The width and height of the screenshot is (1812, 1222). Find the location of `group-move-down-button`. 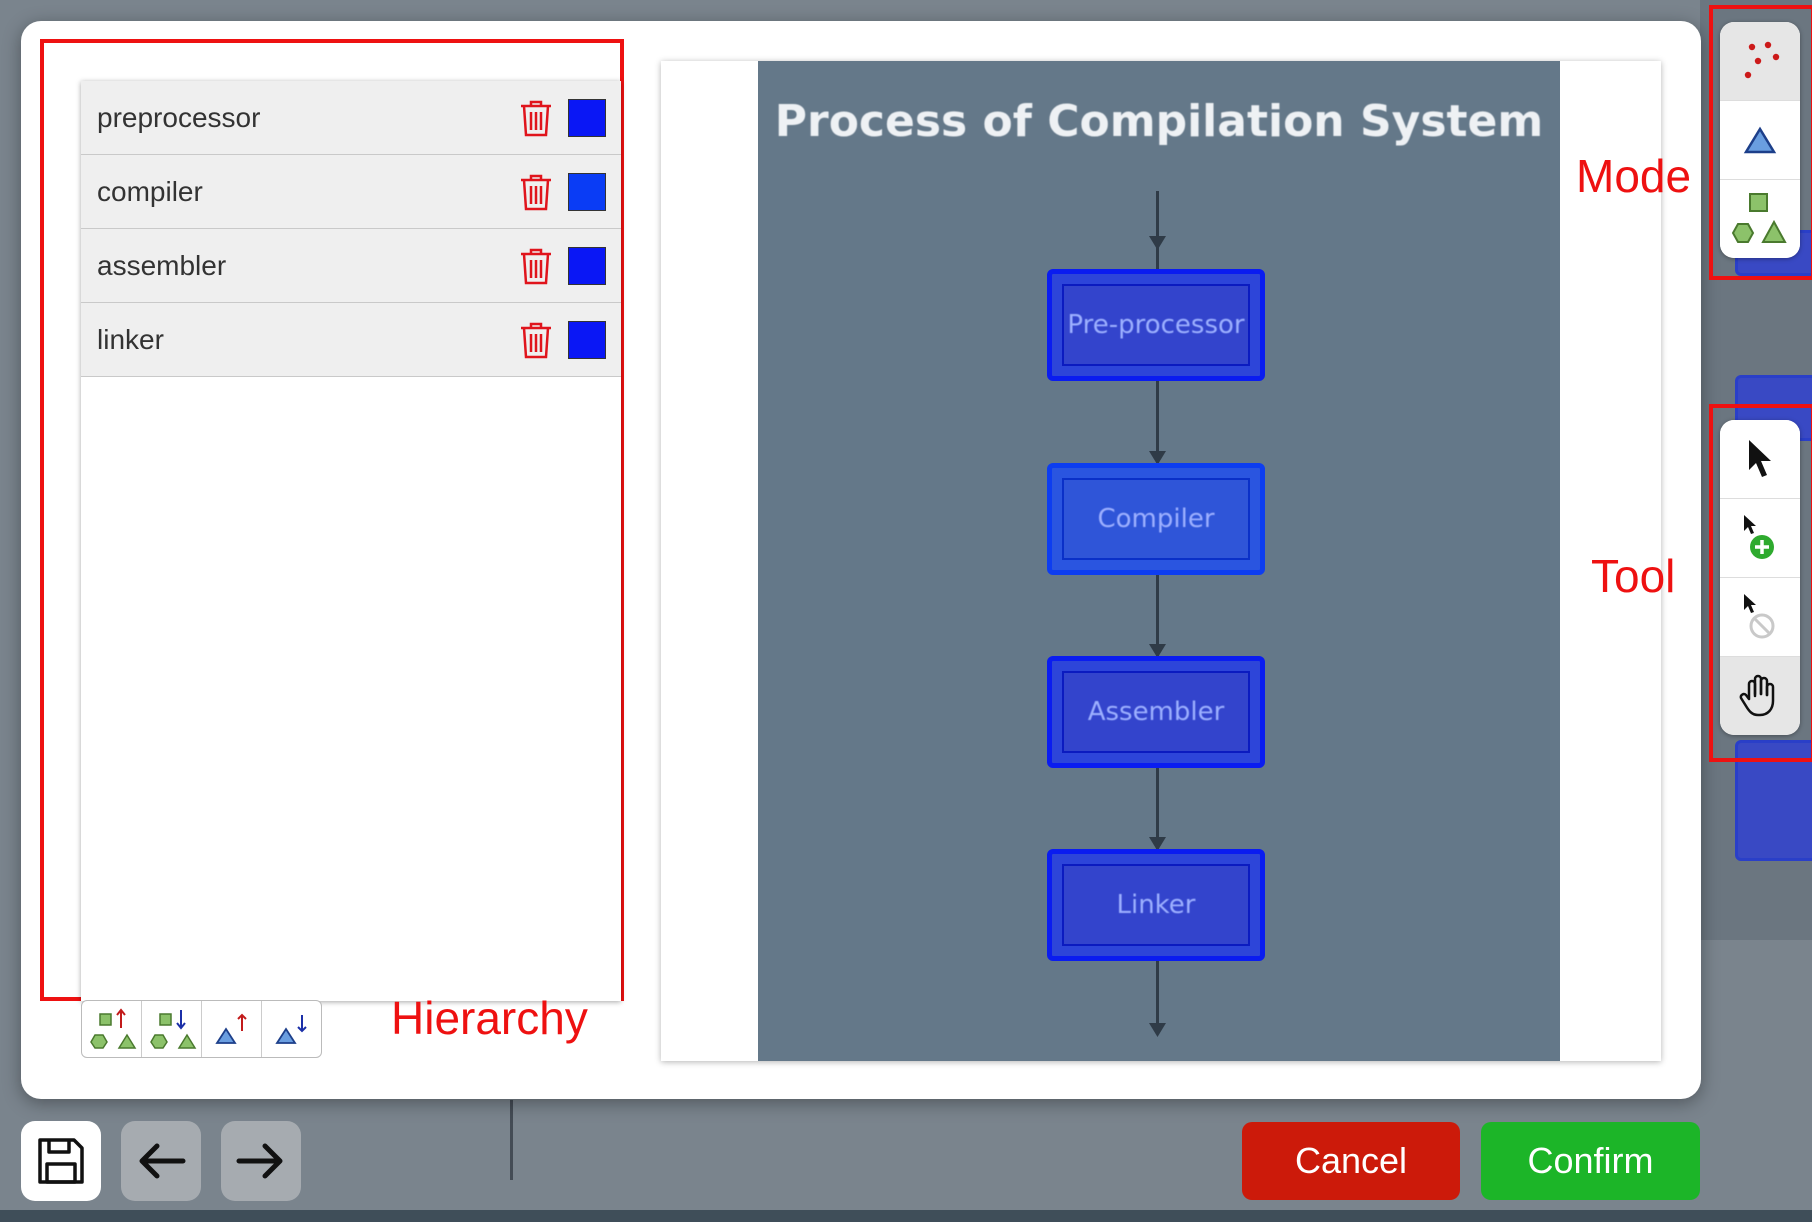

group-move-down-button is located at coordinates (172, 1029).